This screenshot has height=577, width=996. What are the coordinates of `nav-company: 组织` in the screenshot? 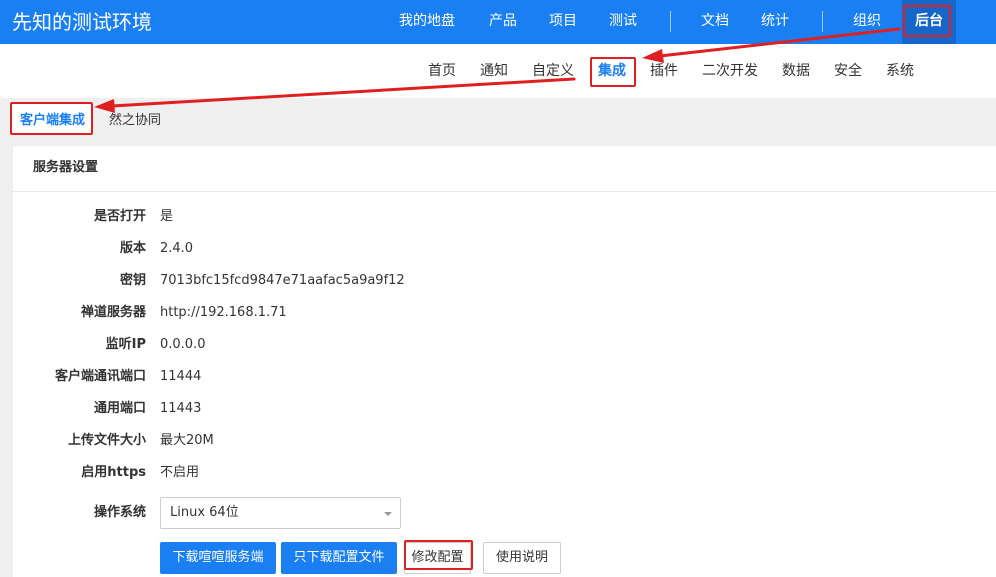 It's located at (867, 22).